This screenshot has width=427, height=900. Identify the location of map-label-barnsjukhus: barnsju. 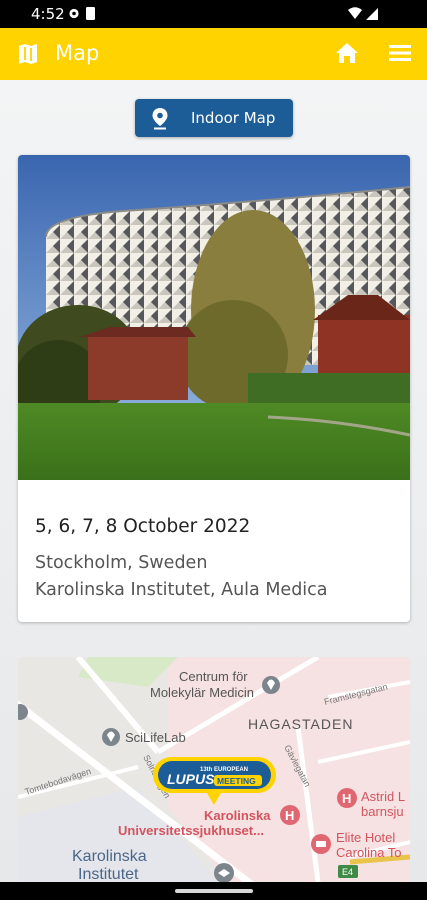
(382, 811).